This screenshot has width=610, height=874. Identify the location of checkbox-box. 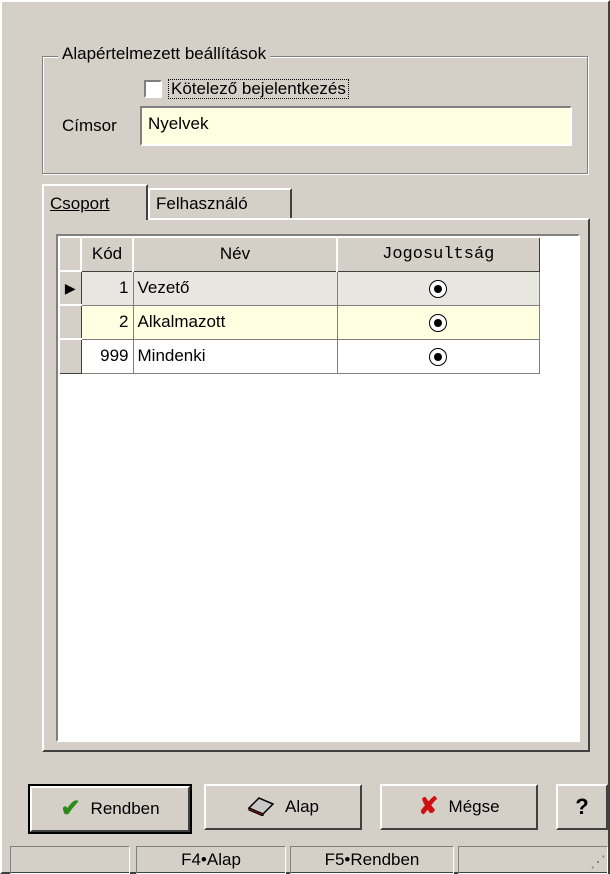
(153, 89).